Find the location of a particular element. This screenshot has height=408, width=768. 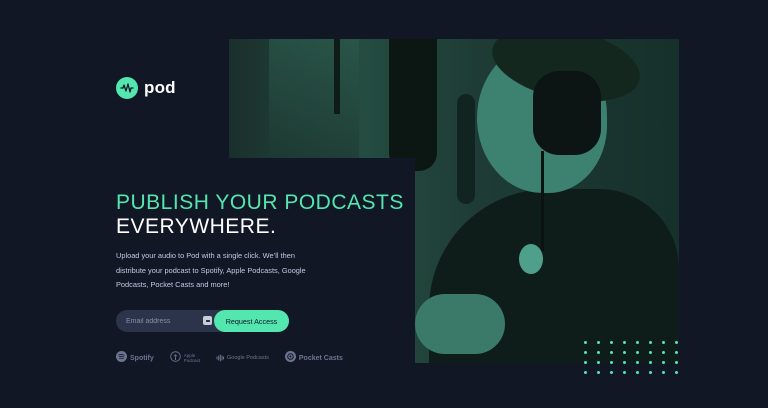

platform-google-podcasts: Google Podcasts is located at coordinates (242, 358).